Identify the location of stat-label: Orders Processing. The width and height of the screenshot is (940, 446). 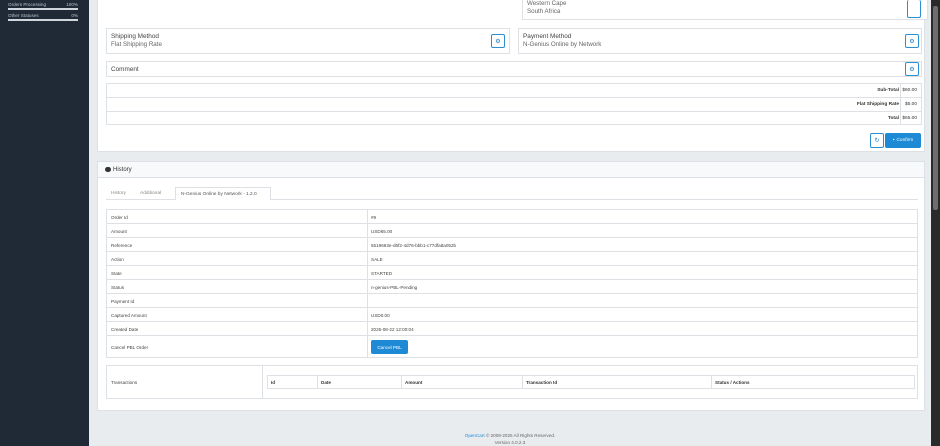
(27, 4).